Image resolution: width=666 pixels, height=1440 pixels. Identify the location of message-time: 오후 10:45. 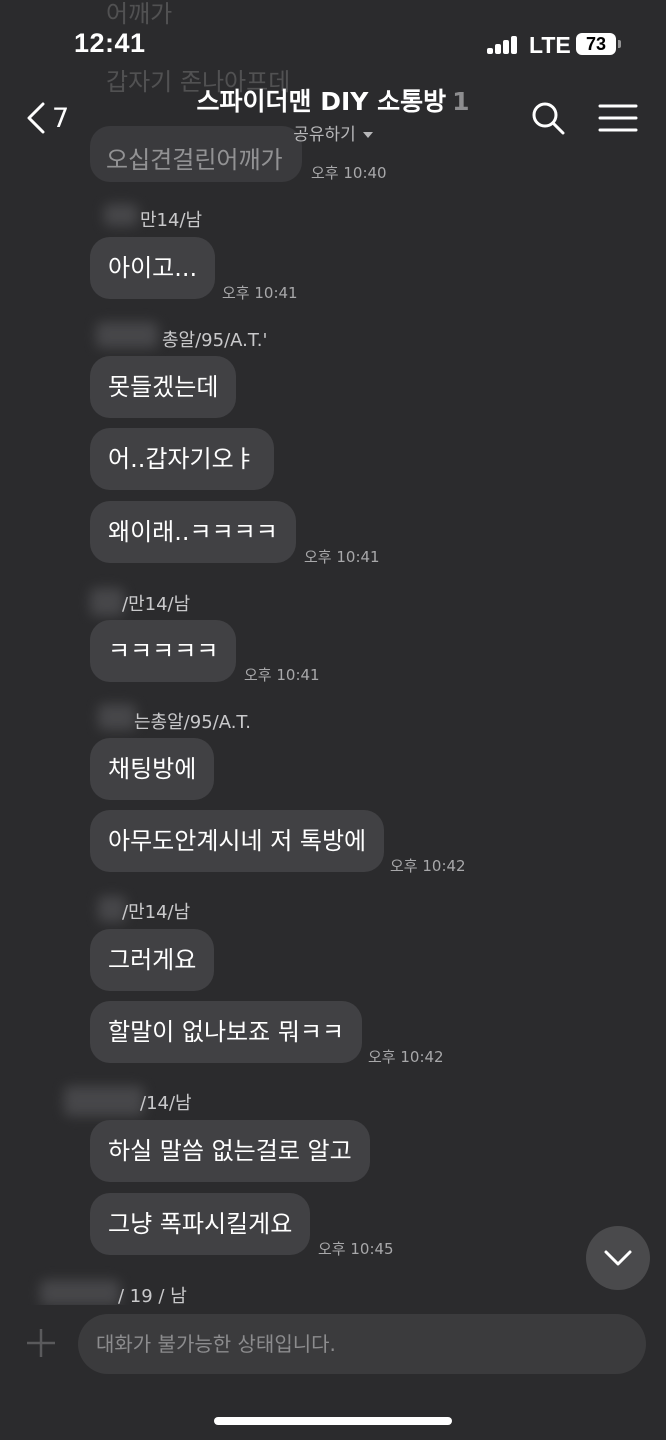
(356, 1249).